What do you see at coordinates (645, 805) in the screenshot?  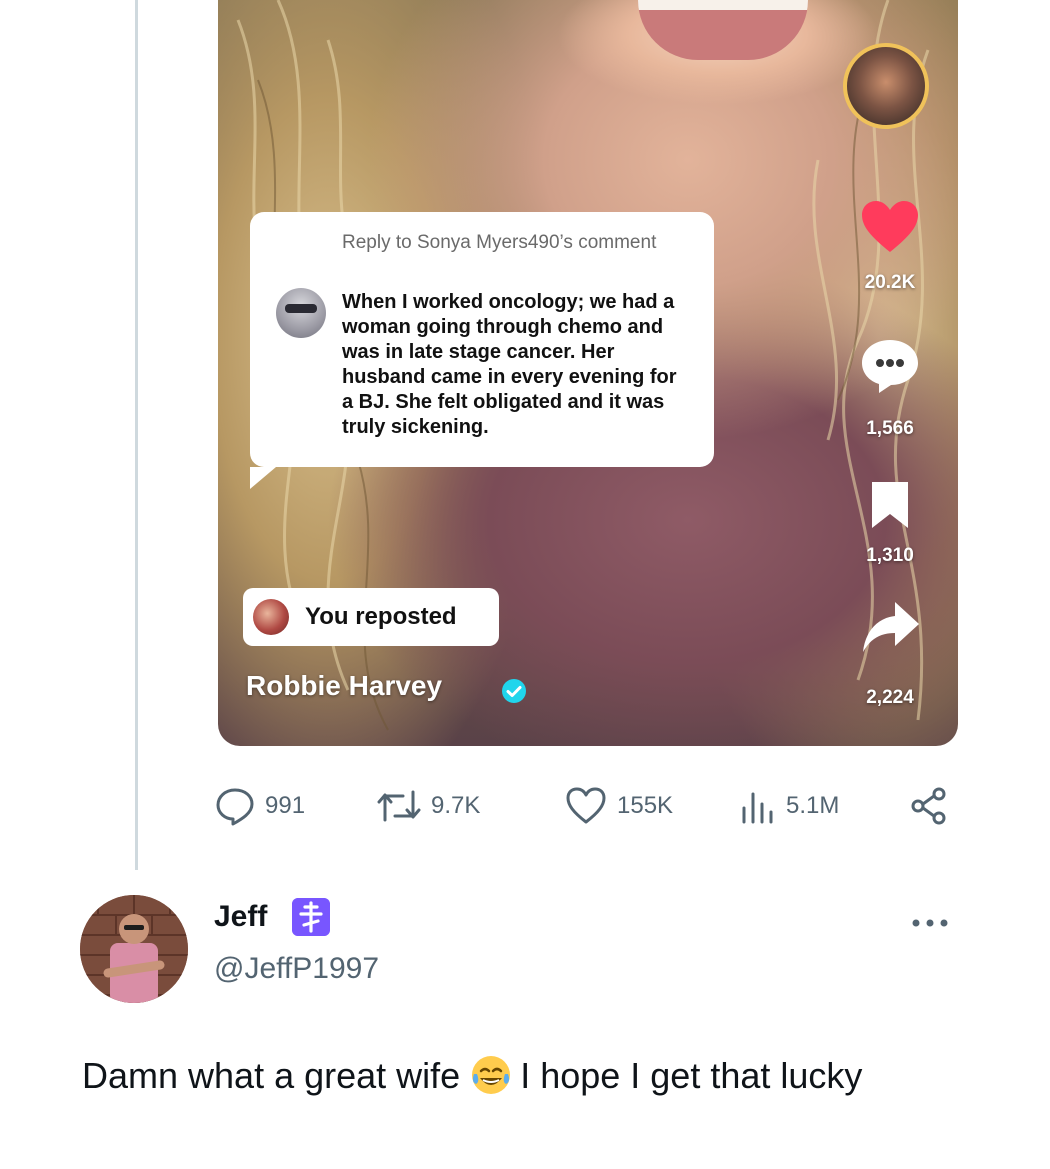 I see `like-count-tweet: 155K` at bounding box center [645, 805].